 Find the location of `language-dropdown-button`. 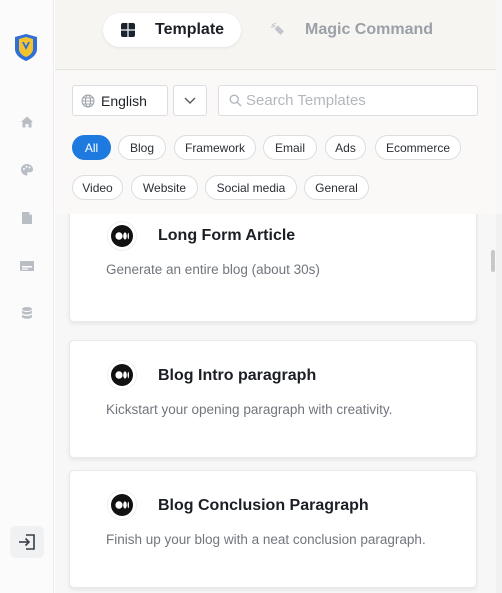

language-dropdown-button is located at coordinates (190, 100).